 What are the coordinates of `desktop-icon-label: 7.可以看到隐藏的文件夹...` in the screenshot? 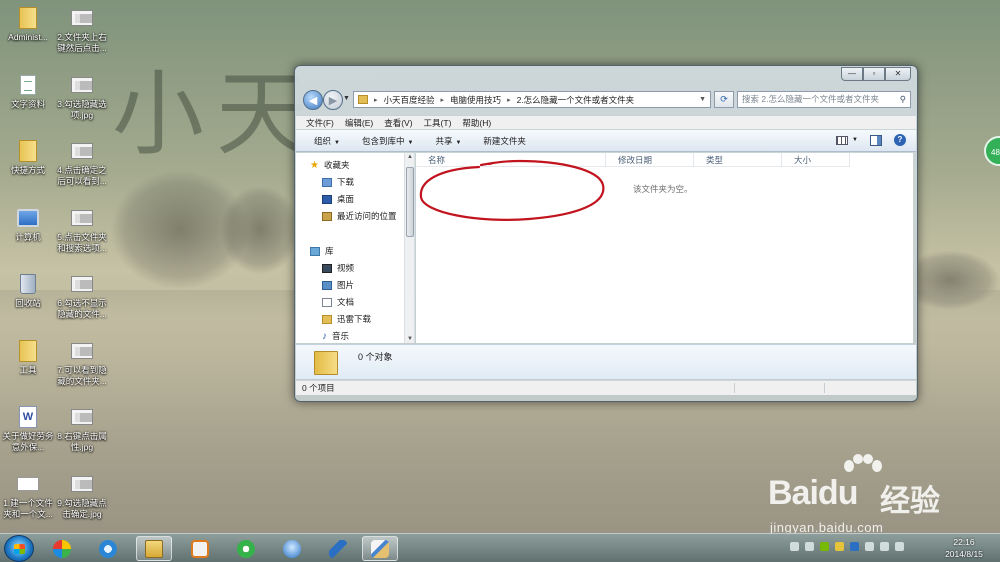 It's located at (82, 375).